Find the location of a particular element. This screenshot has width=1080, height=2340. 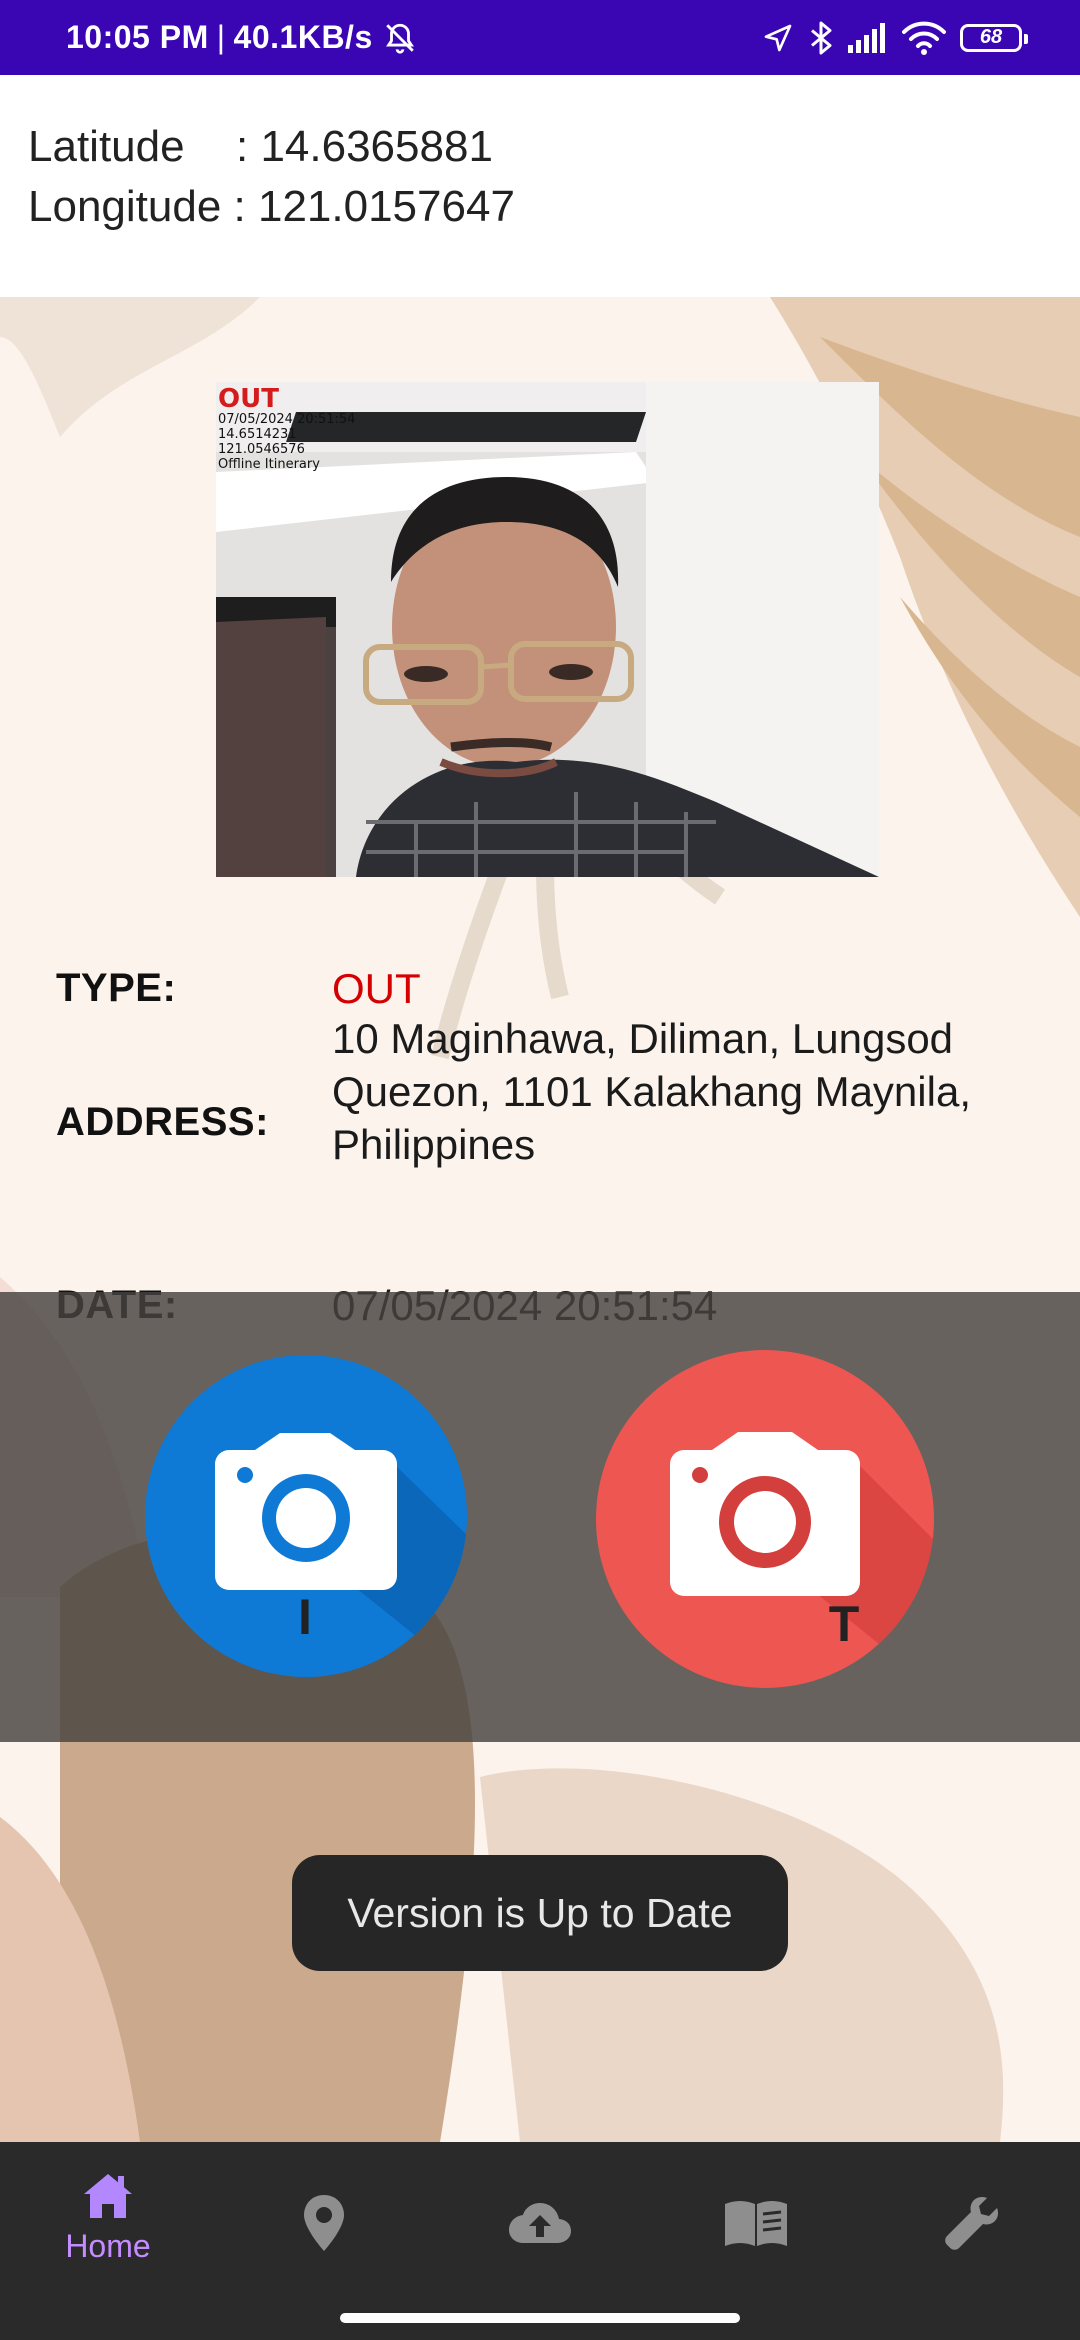

status-net-speed: 40.1KB/s is located at coordinates (303, 37).